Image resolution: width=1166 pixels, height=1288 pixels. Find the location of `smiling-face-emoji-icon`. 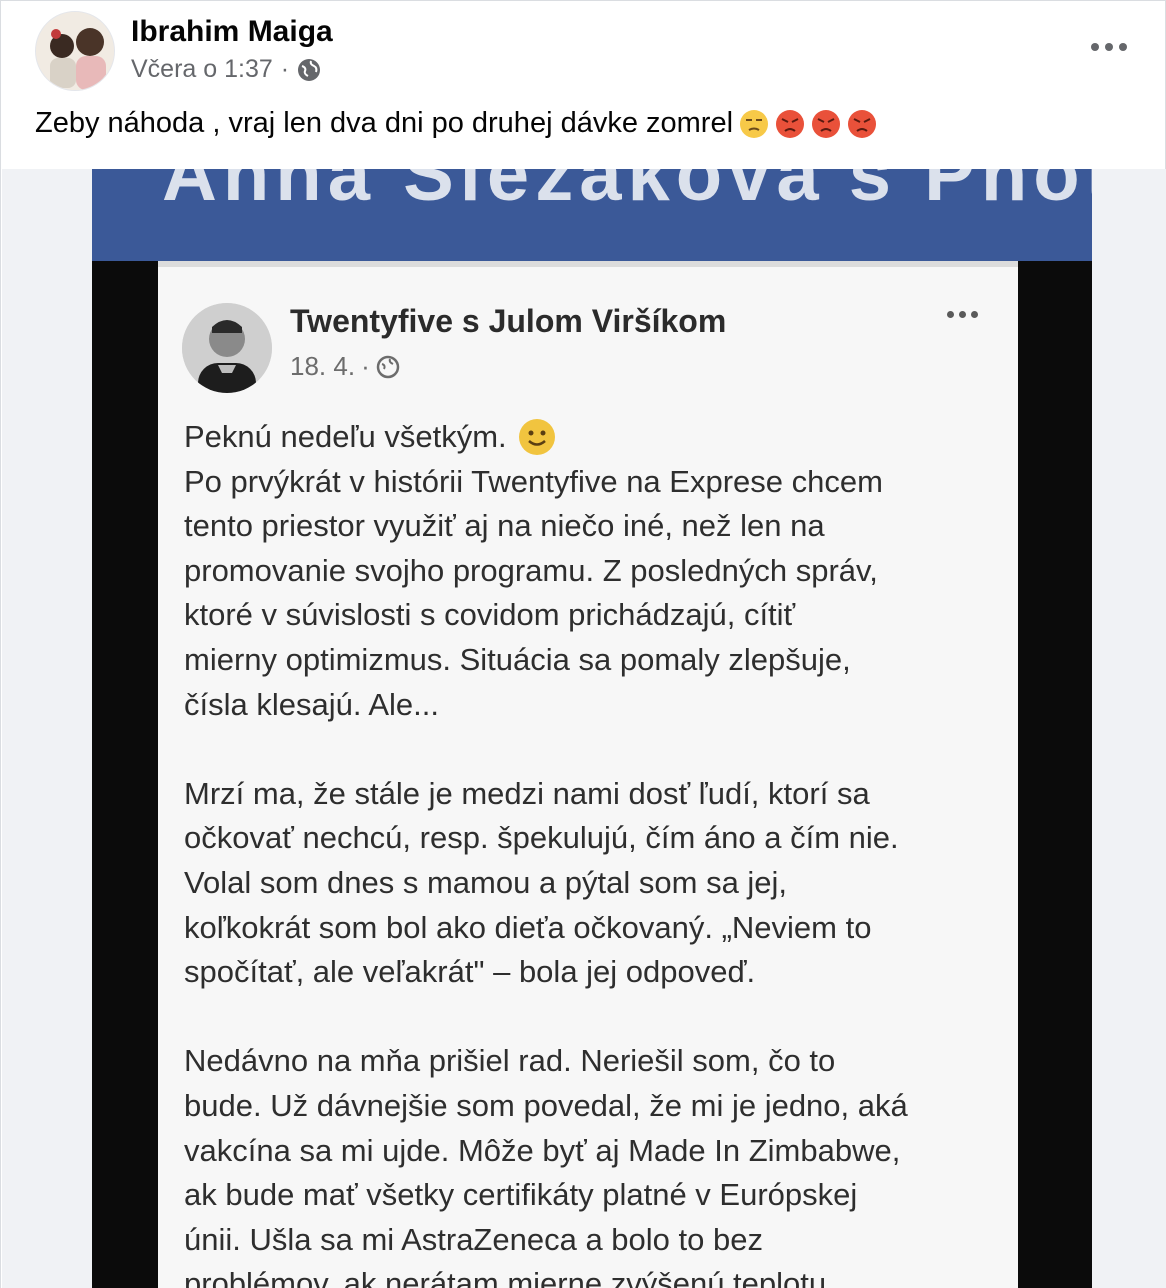

smiling-face-emoji-icon is located at coordinates (536, 437).